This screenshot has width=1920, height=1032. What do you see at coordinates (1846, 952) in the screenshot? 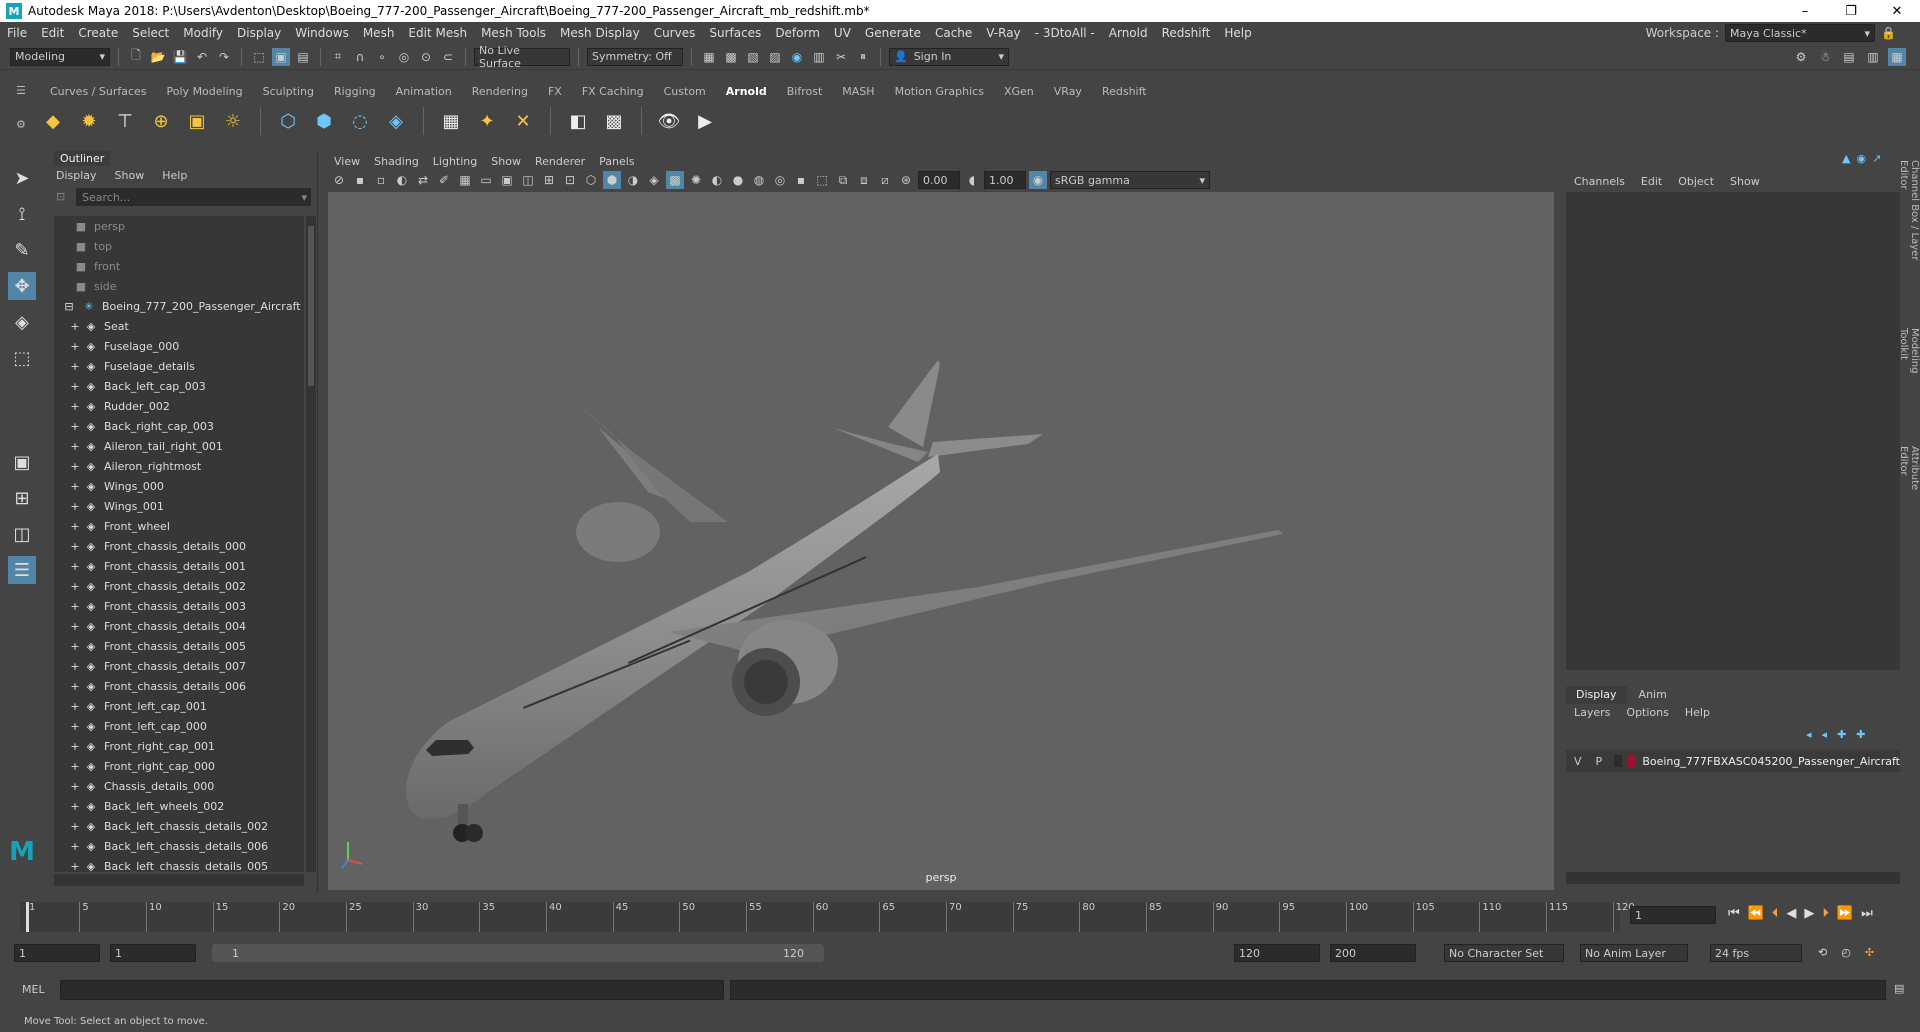
I see `auto-key-icon: ◴` at bounding box center [1846, 952].